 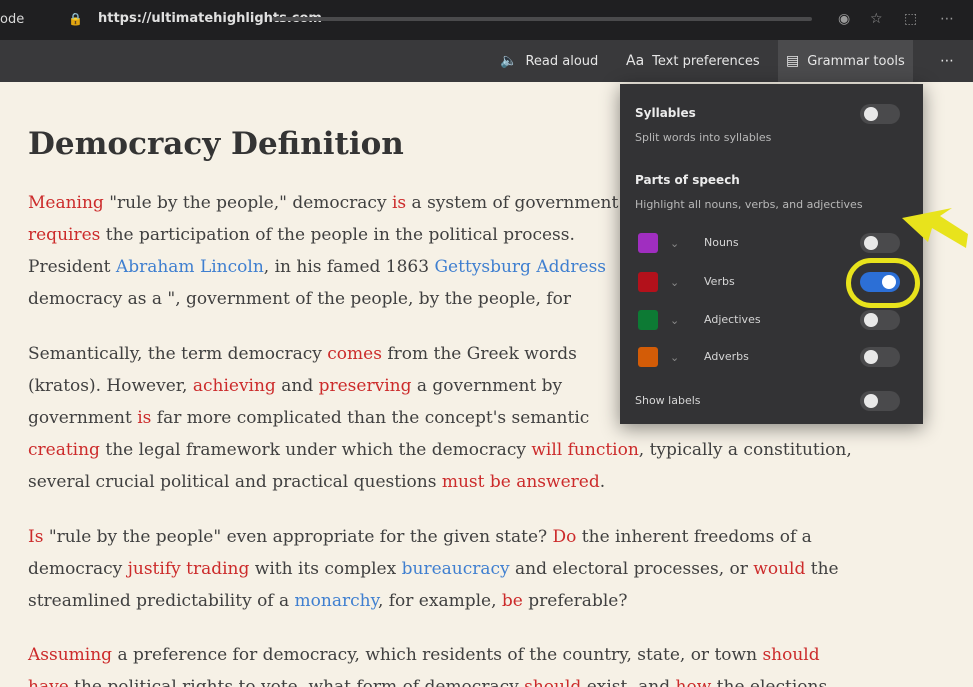 I want to click on more-options-button: ⋯, so click(x=947, y=61).